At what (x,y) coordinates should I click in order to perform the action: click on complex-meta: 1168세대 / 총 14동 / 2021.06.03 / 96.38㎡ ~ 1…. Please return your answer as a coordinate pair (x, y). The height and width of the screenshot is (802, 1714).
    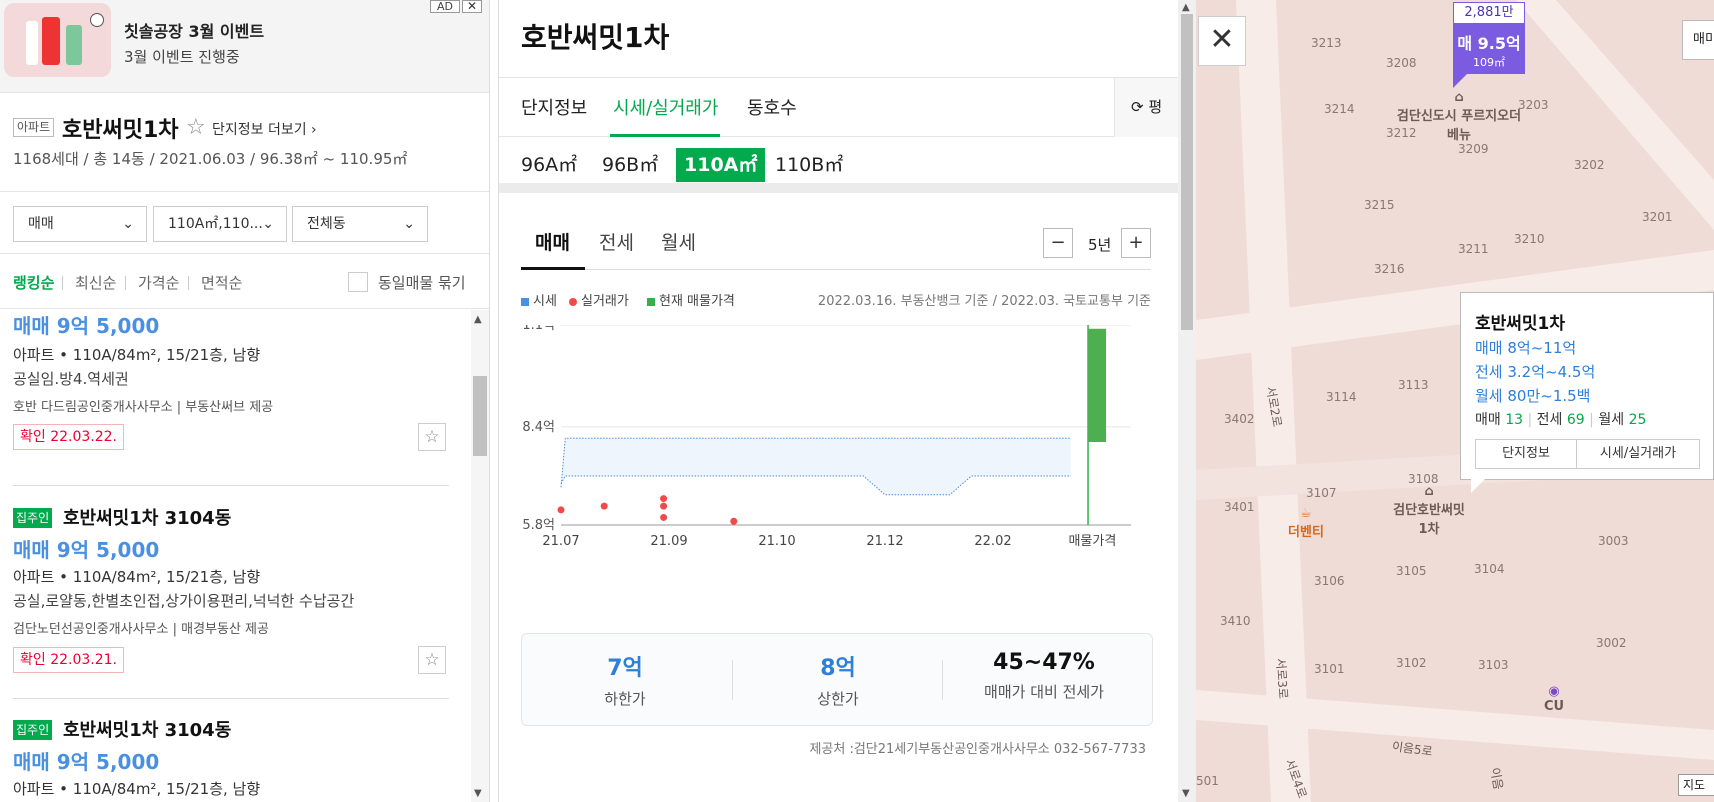
    Looking at the image, I should click on (210, 159).